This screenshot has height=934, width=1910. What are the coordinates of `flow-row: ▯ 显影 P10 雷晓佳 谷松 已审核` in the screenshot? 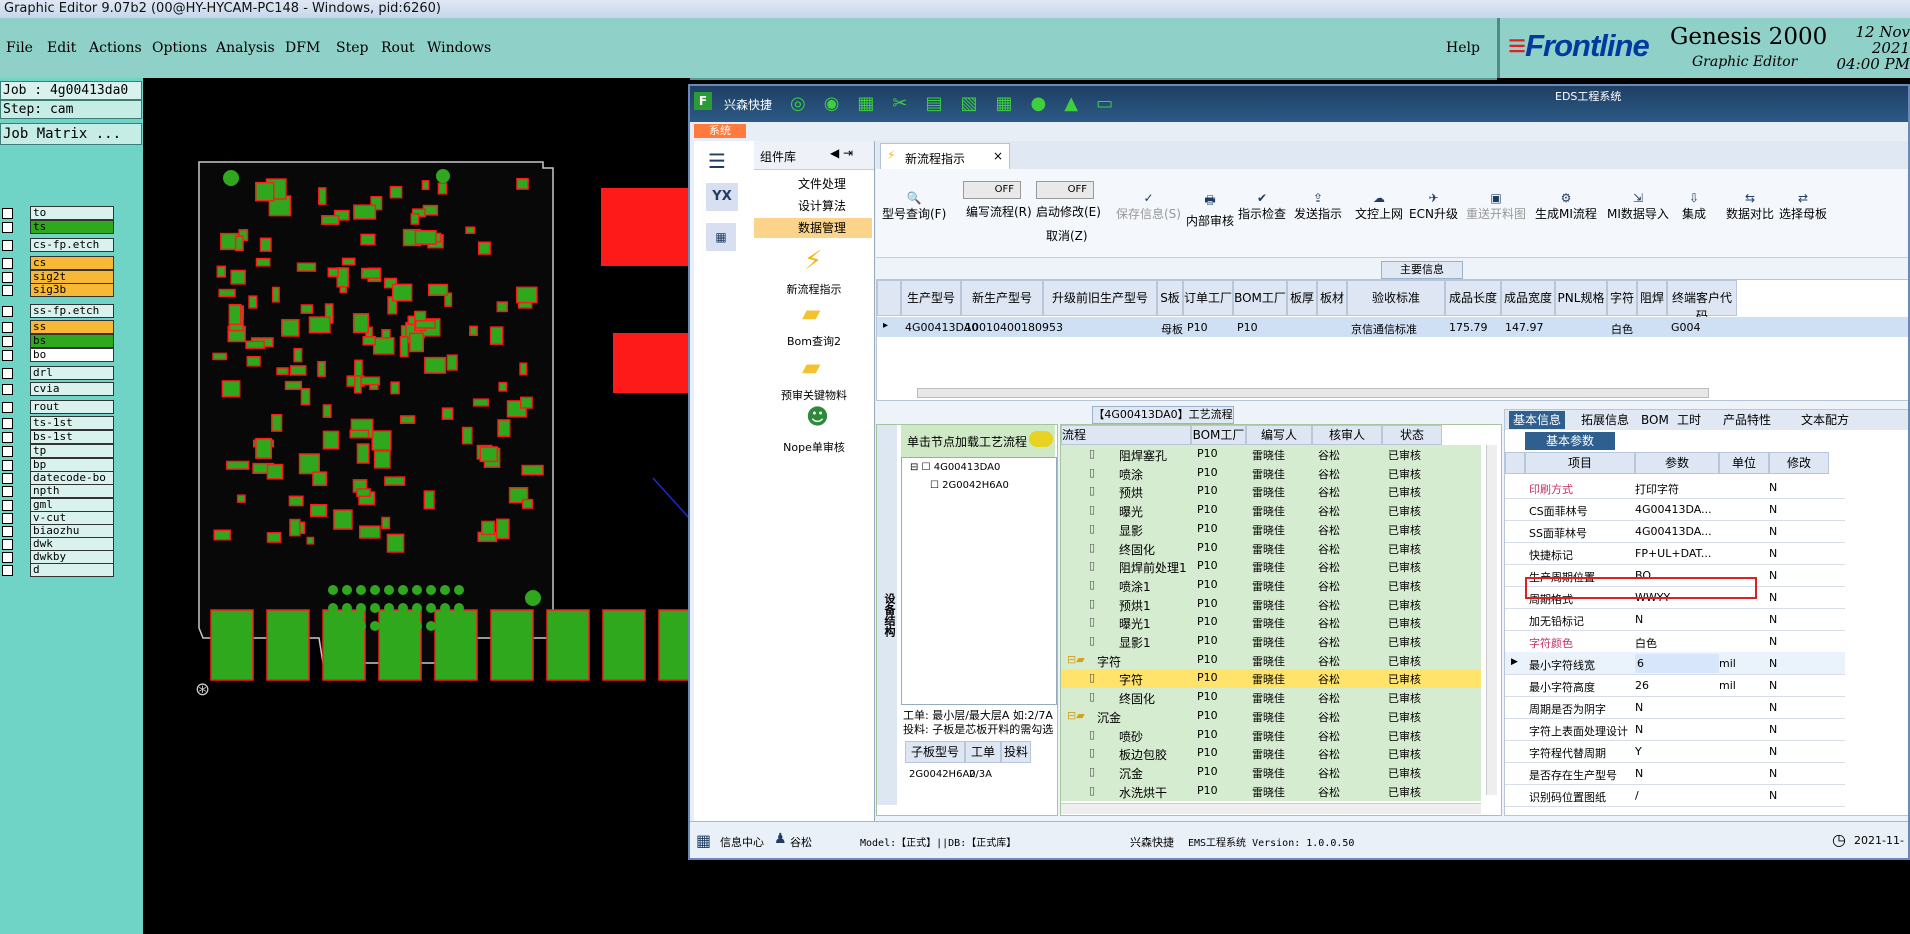 It's located at (1271, 529).